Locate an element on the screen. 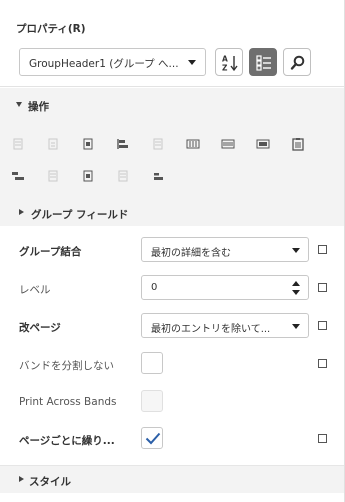  same-width-icon is located at coordinates (193, 144).